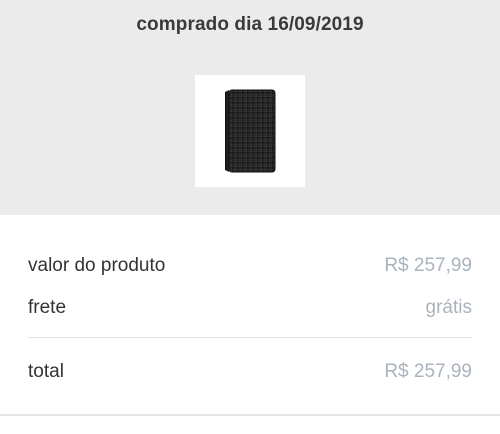 Image resolution: width=500 pixels, height=434 pixels. What do you see at coordinates (250, 308) in the screenshot?
I see `shipping-row: frete grátis` at bounding box center [250, 308].